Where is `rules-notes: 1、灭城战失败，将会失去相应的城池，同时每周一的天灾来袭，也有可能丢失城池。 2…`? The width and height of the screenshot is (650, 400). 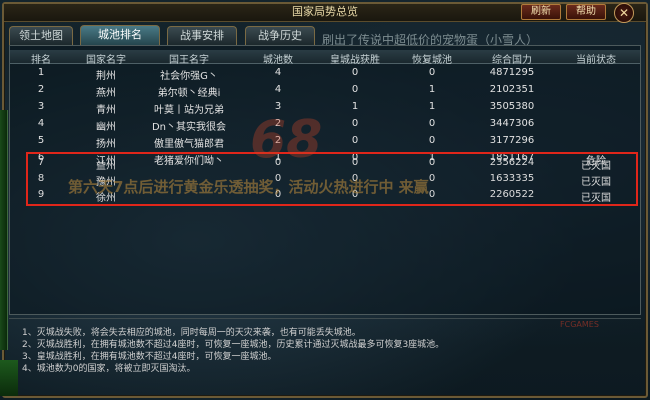 rules-notes: 1、灭城战失败，将会失去相应的城池，同时每周一的天灾来袭，也有可能丢失城池。 2… is located at coordinates (322, 351).